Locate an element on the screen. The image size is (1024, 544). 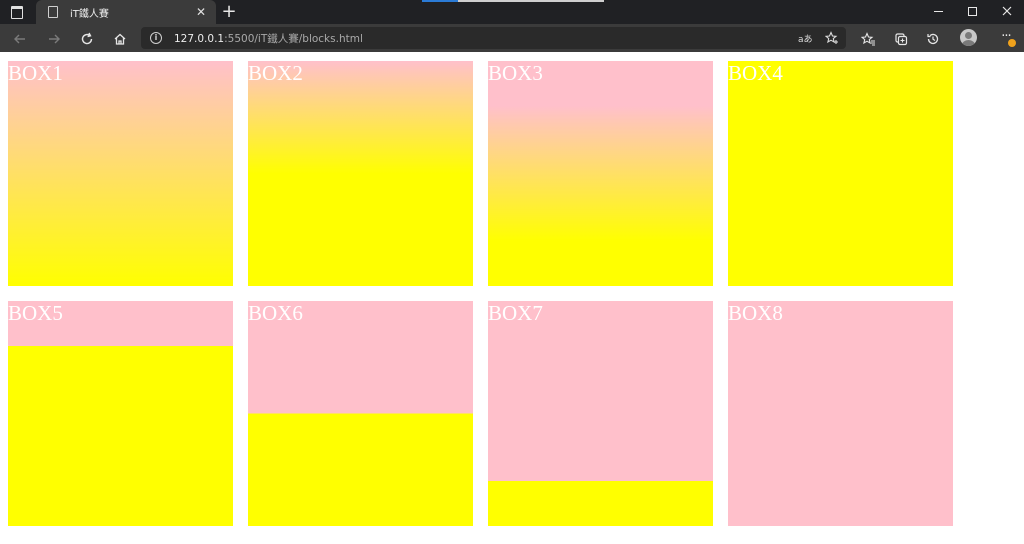
add-favorite-icon is located at coordinates (832, 38).